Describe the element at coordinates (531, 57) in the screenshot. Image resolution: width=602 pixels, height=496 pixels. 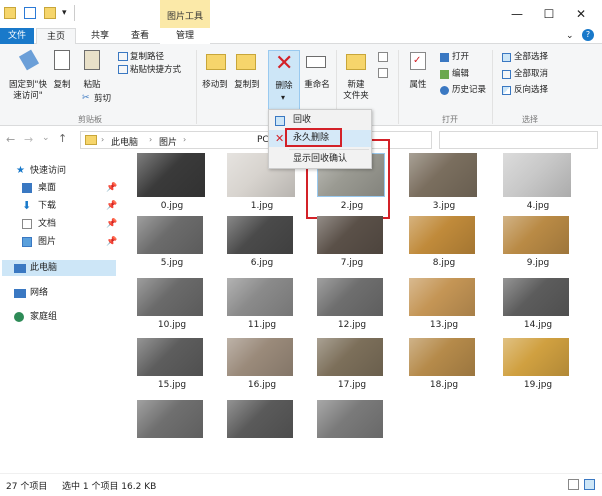
I see `select-all-button: 全部选择` at that location.